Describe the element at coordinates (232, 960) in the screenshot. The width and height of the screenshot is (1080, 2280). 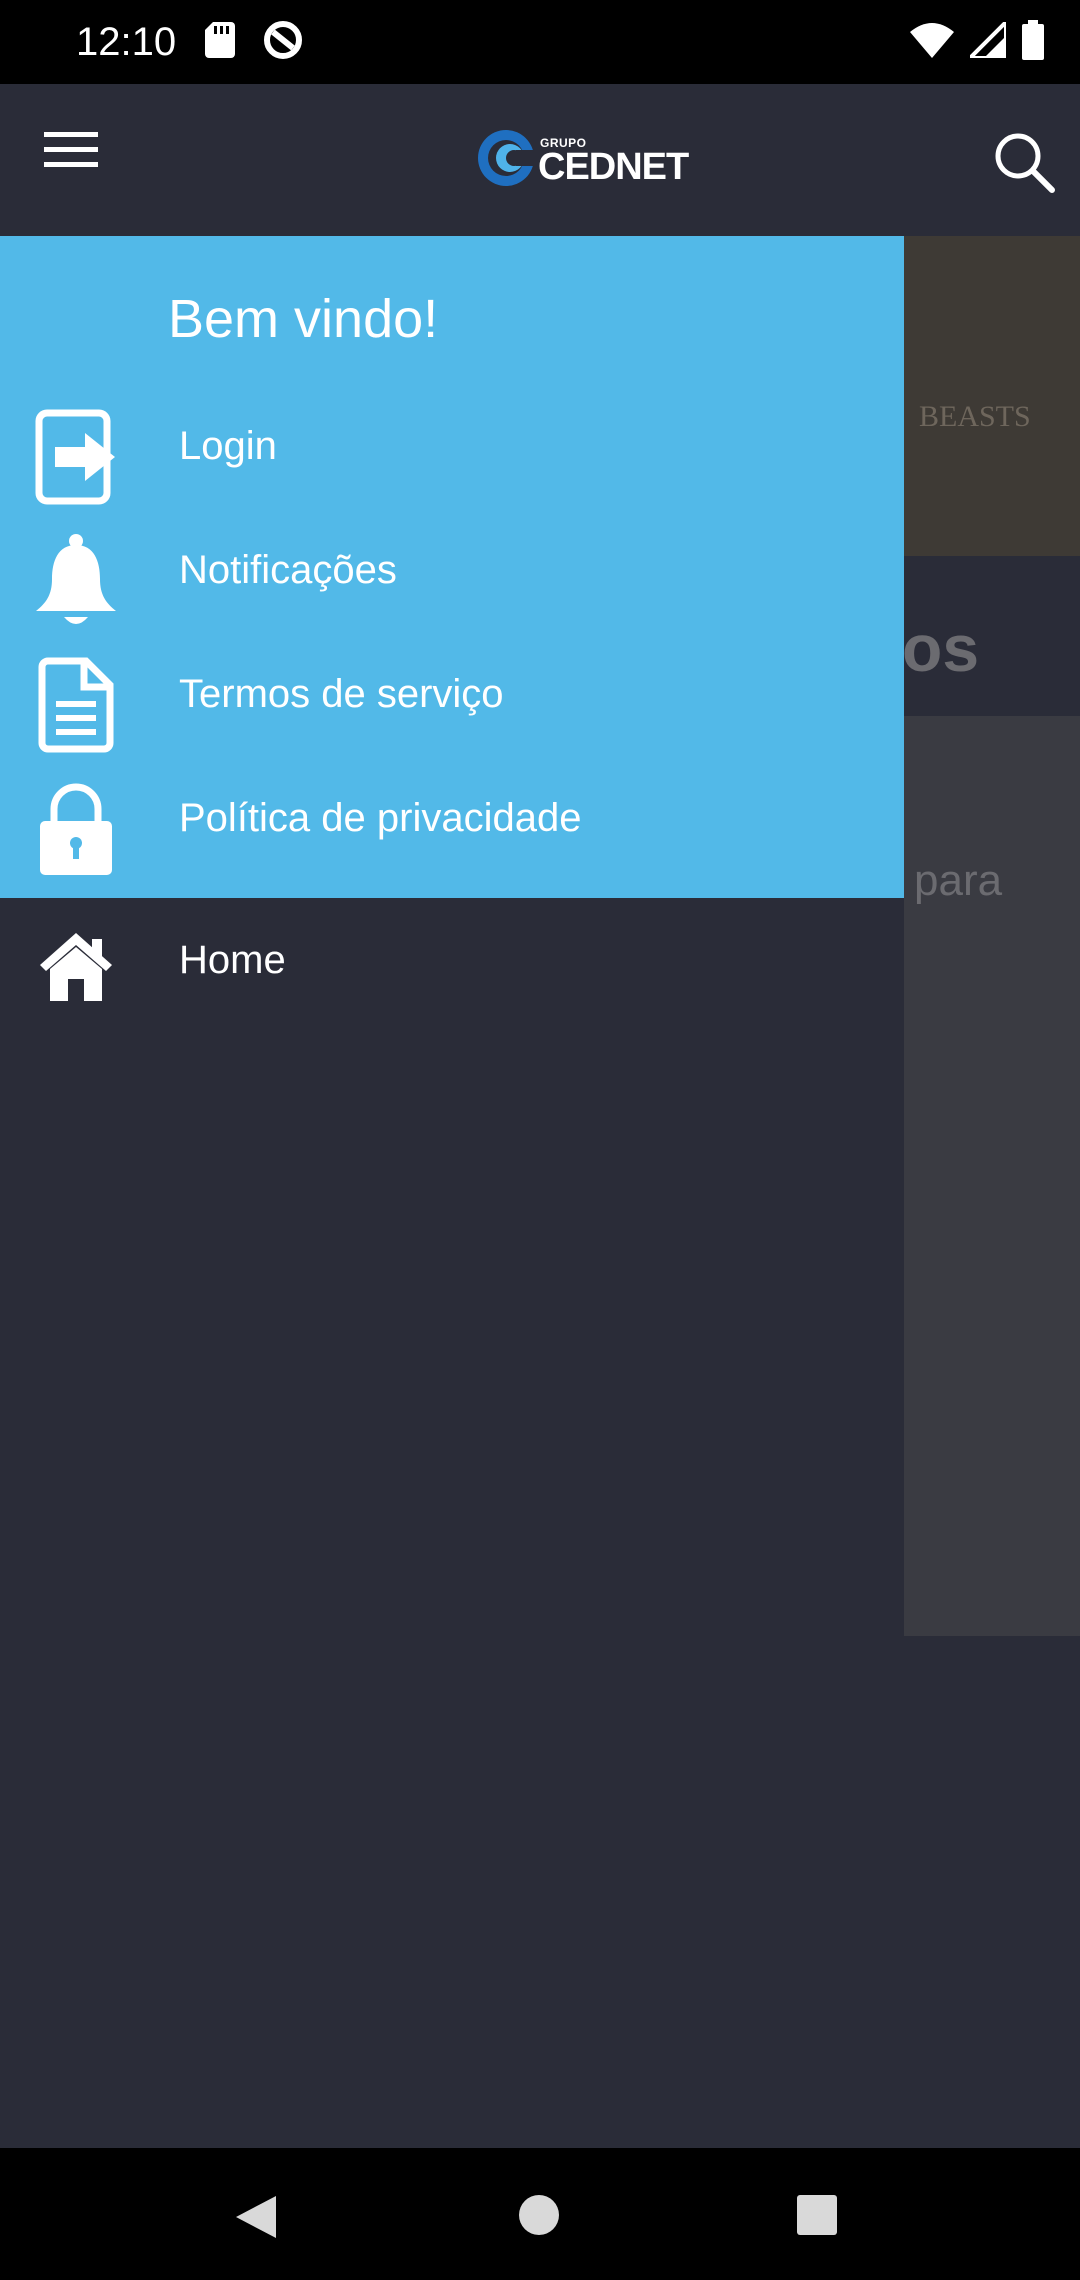
I see `drawer-item-label: Home` at that location.